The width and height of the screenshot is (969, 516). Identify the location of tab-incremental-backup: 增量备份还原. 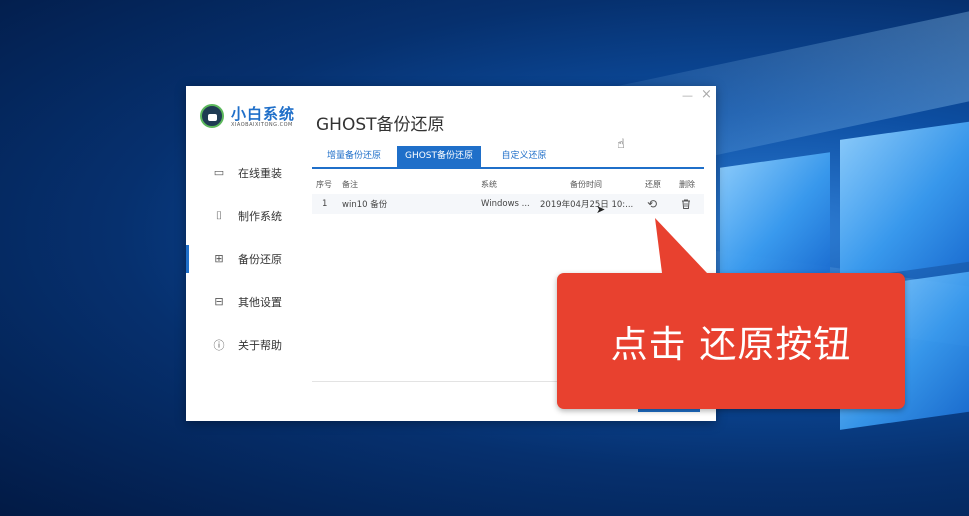
(354, 156).